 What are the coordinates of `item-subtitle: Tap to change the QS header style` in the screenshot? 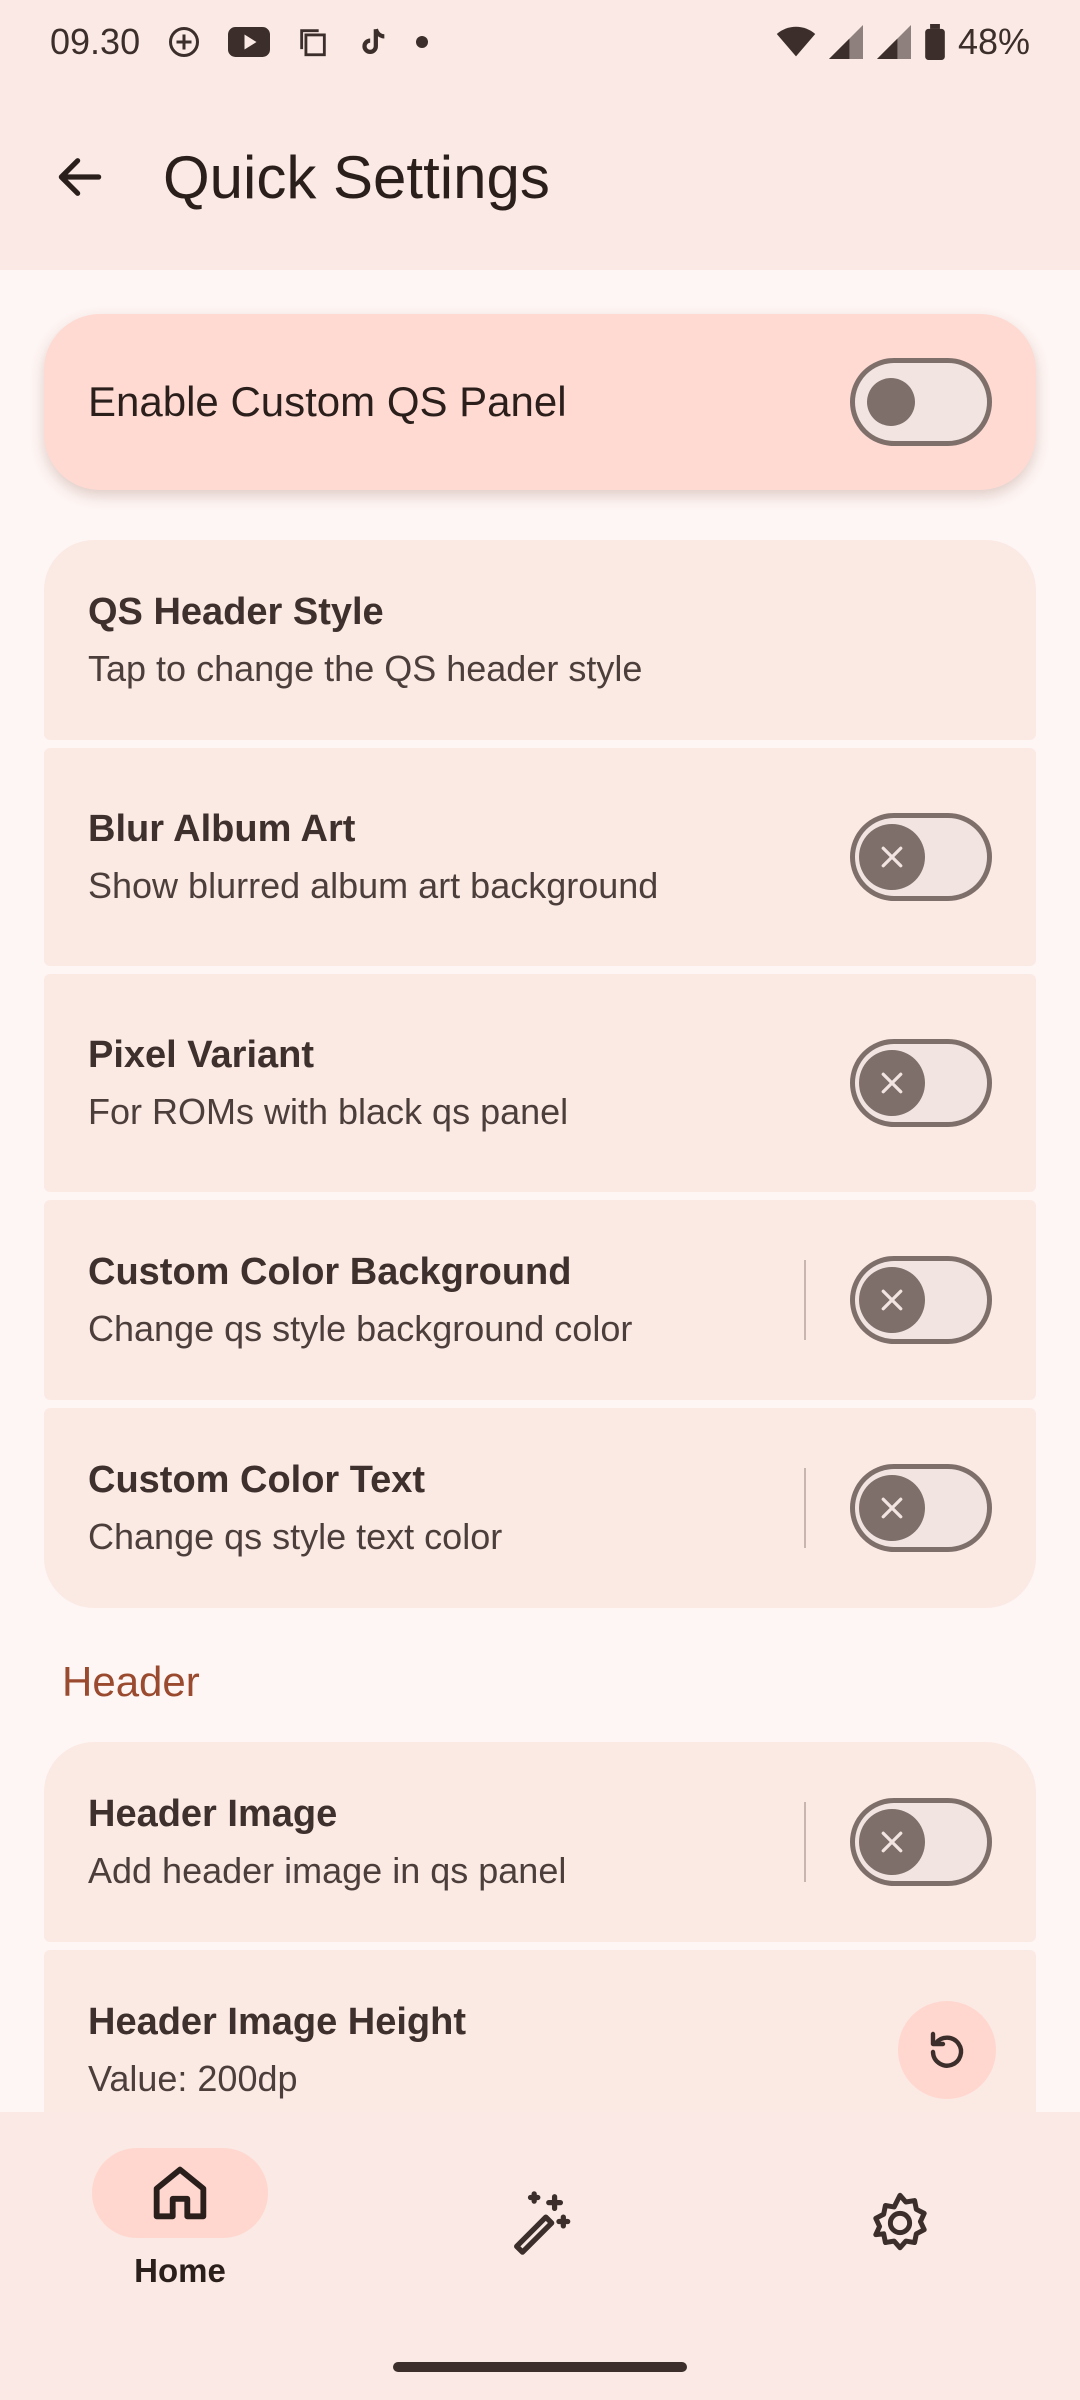 It's located at (365, 668).